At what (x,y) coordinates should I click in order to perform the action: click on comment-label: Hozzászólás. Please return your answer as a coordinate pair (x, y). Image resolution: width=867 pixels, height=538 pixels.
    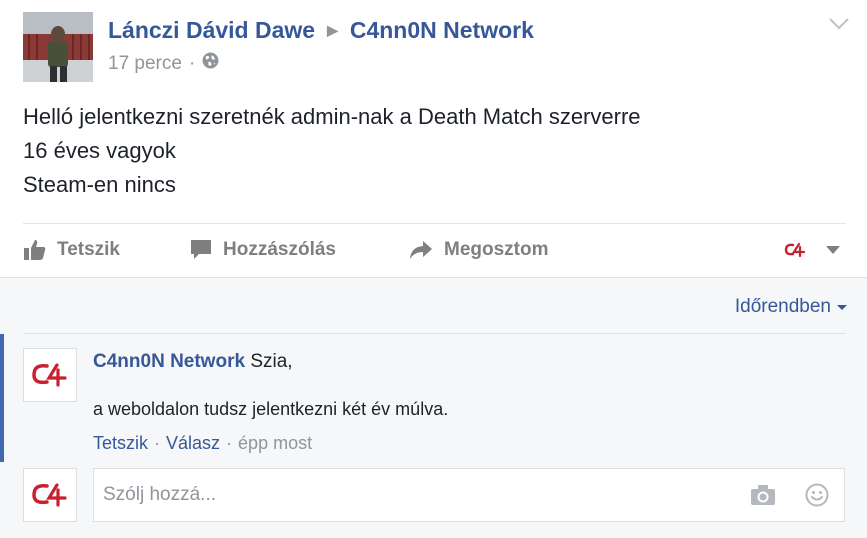
    Looking at the image, I should click on (279, 249).